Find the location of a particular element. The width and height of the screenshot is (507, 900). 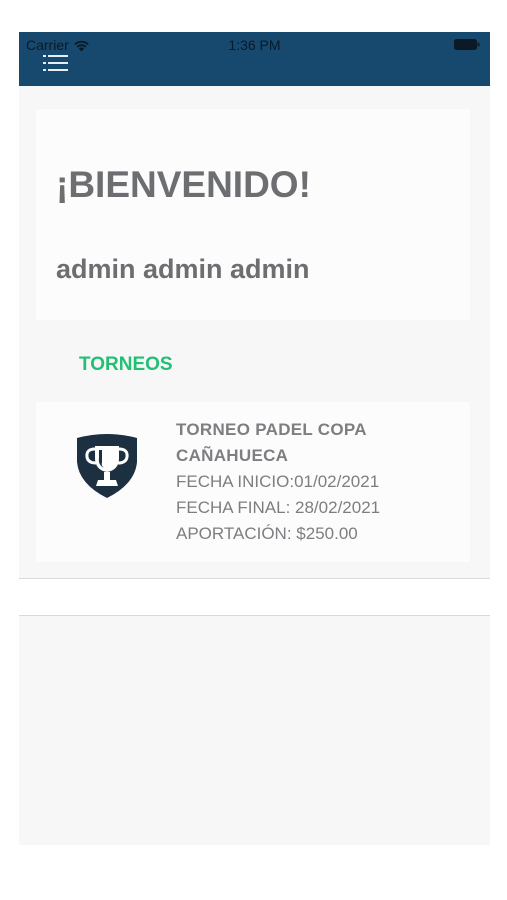

status-bar: Carrier 1:36 PM is located at coordinates (254, 59).